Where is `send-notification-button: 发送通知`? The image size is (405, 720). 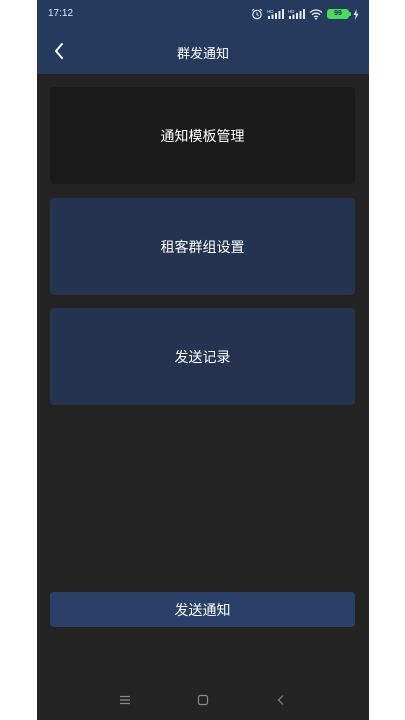
send-notification-button: 发送通知 is located at coordinates (202, 609).